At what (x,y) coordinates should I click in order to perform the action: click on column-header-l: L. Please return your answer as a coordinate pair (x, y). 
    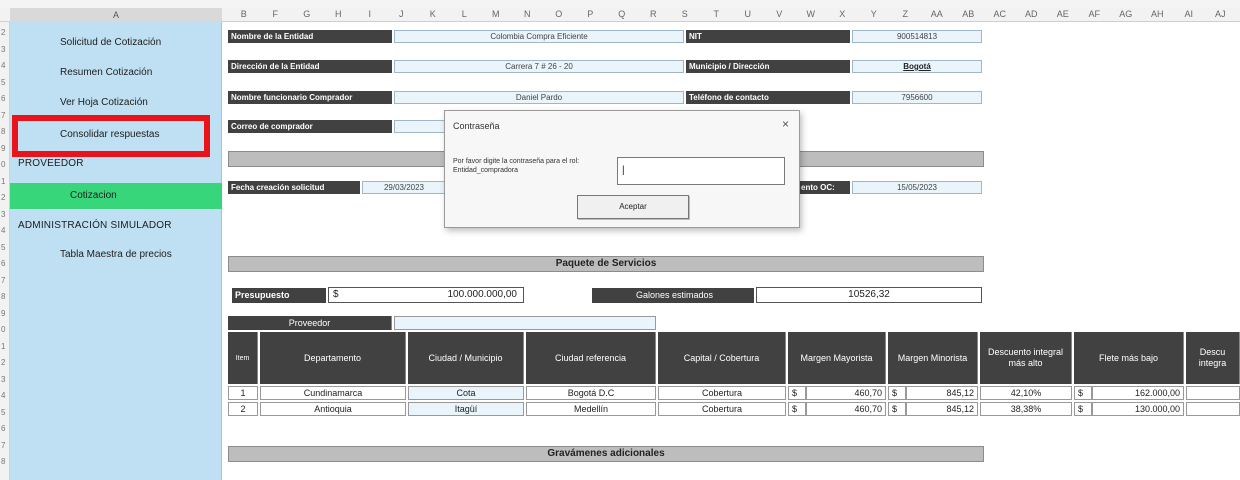
    Looking at the image, I should click on (465, 14).